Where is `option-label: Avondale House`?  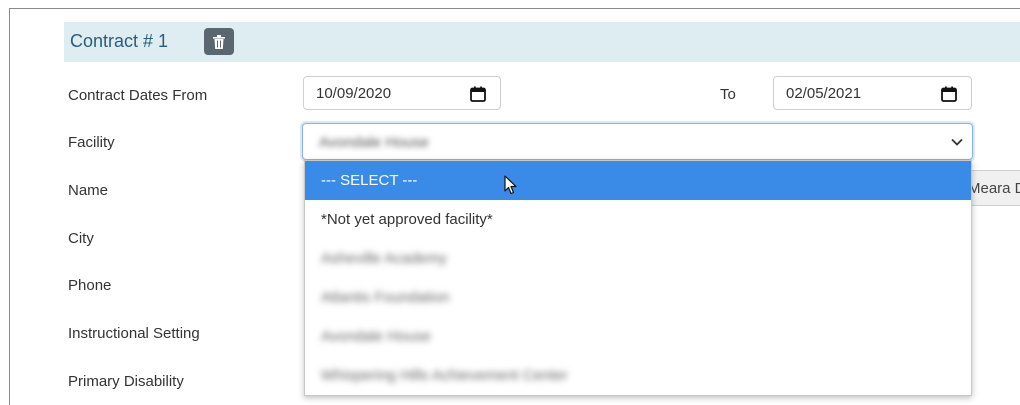 option-label: Avondale House is located at coordinates (376, 336).